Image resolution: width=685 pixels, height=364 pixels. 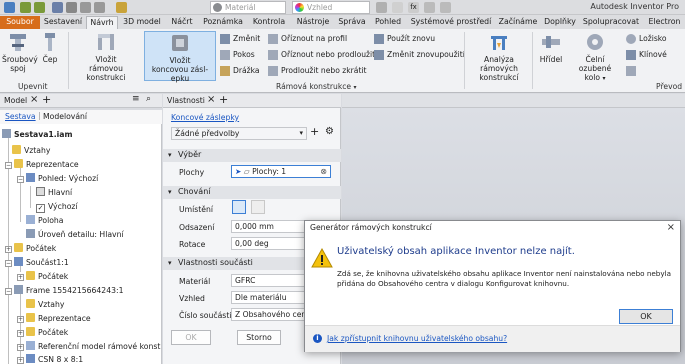 What do you see at coordinates (252, 155) in the screenshot?
I see `section-vyber: ▾ Výběr` at bounding box center [252, 155].